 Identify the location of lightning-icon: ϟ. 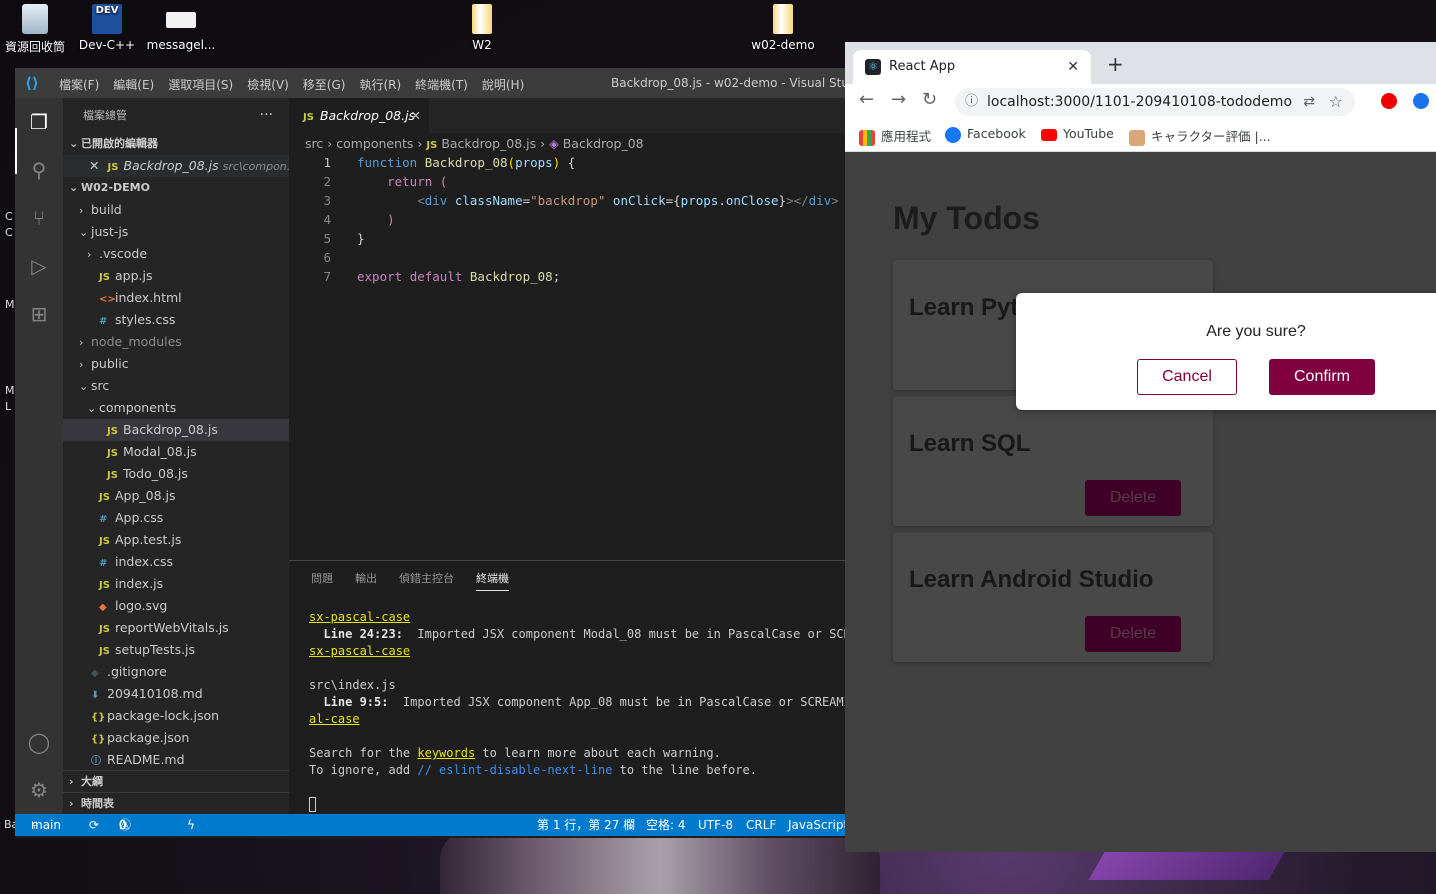
(191, 825).